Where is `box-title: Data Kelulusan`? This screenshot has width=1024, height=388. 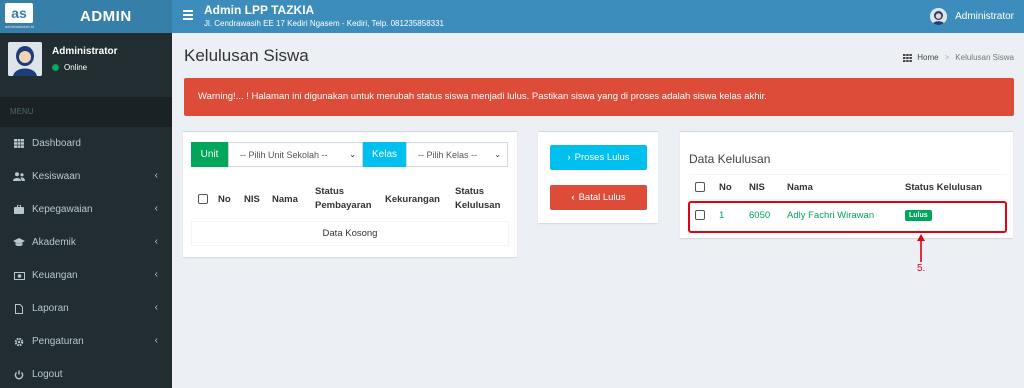 box-title: Data Kelulusan is located at coordinates (730, 159).